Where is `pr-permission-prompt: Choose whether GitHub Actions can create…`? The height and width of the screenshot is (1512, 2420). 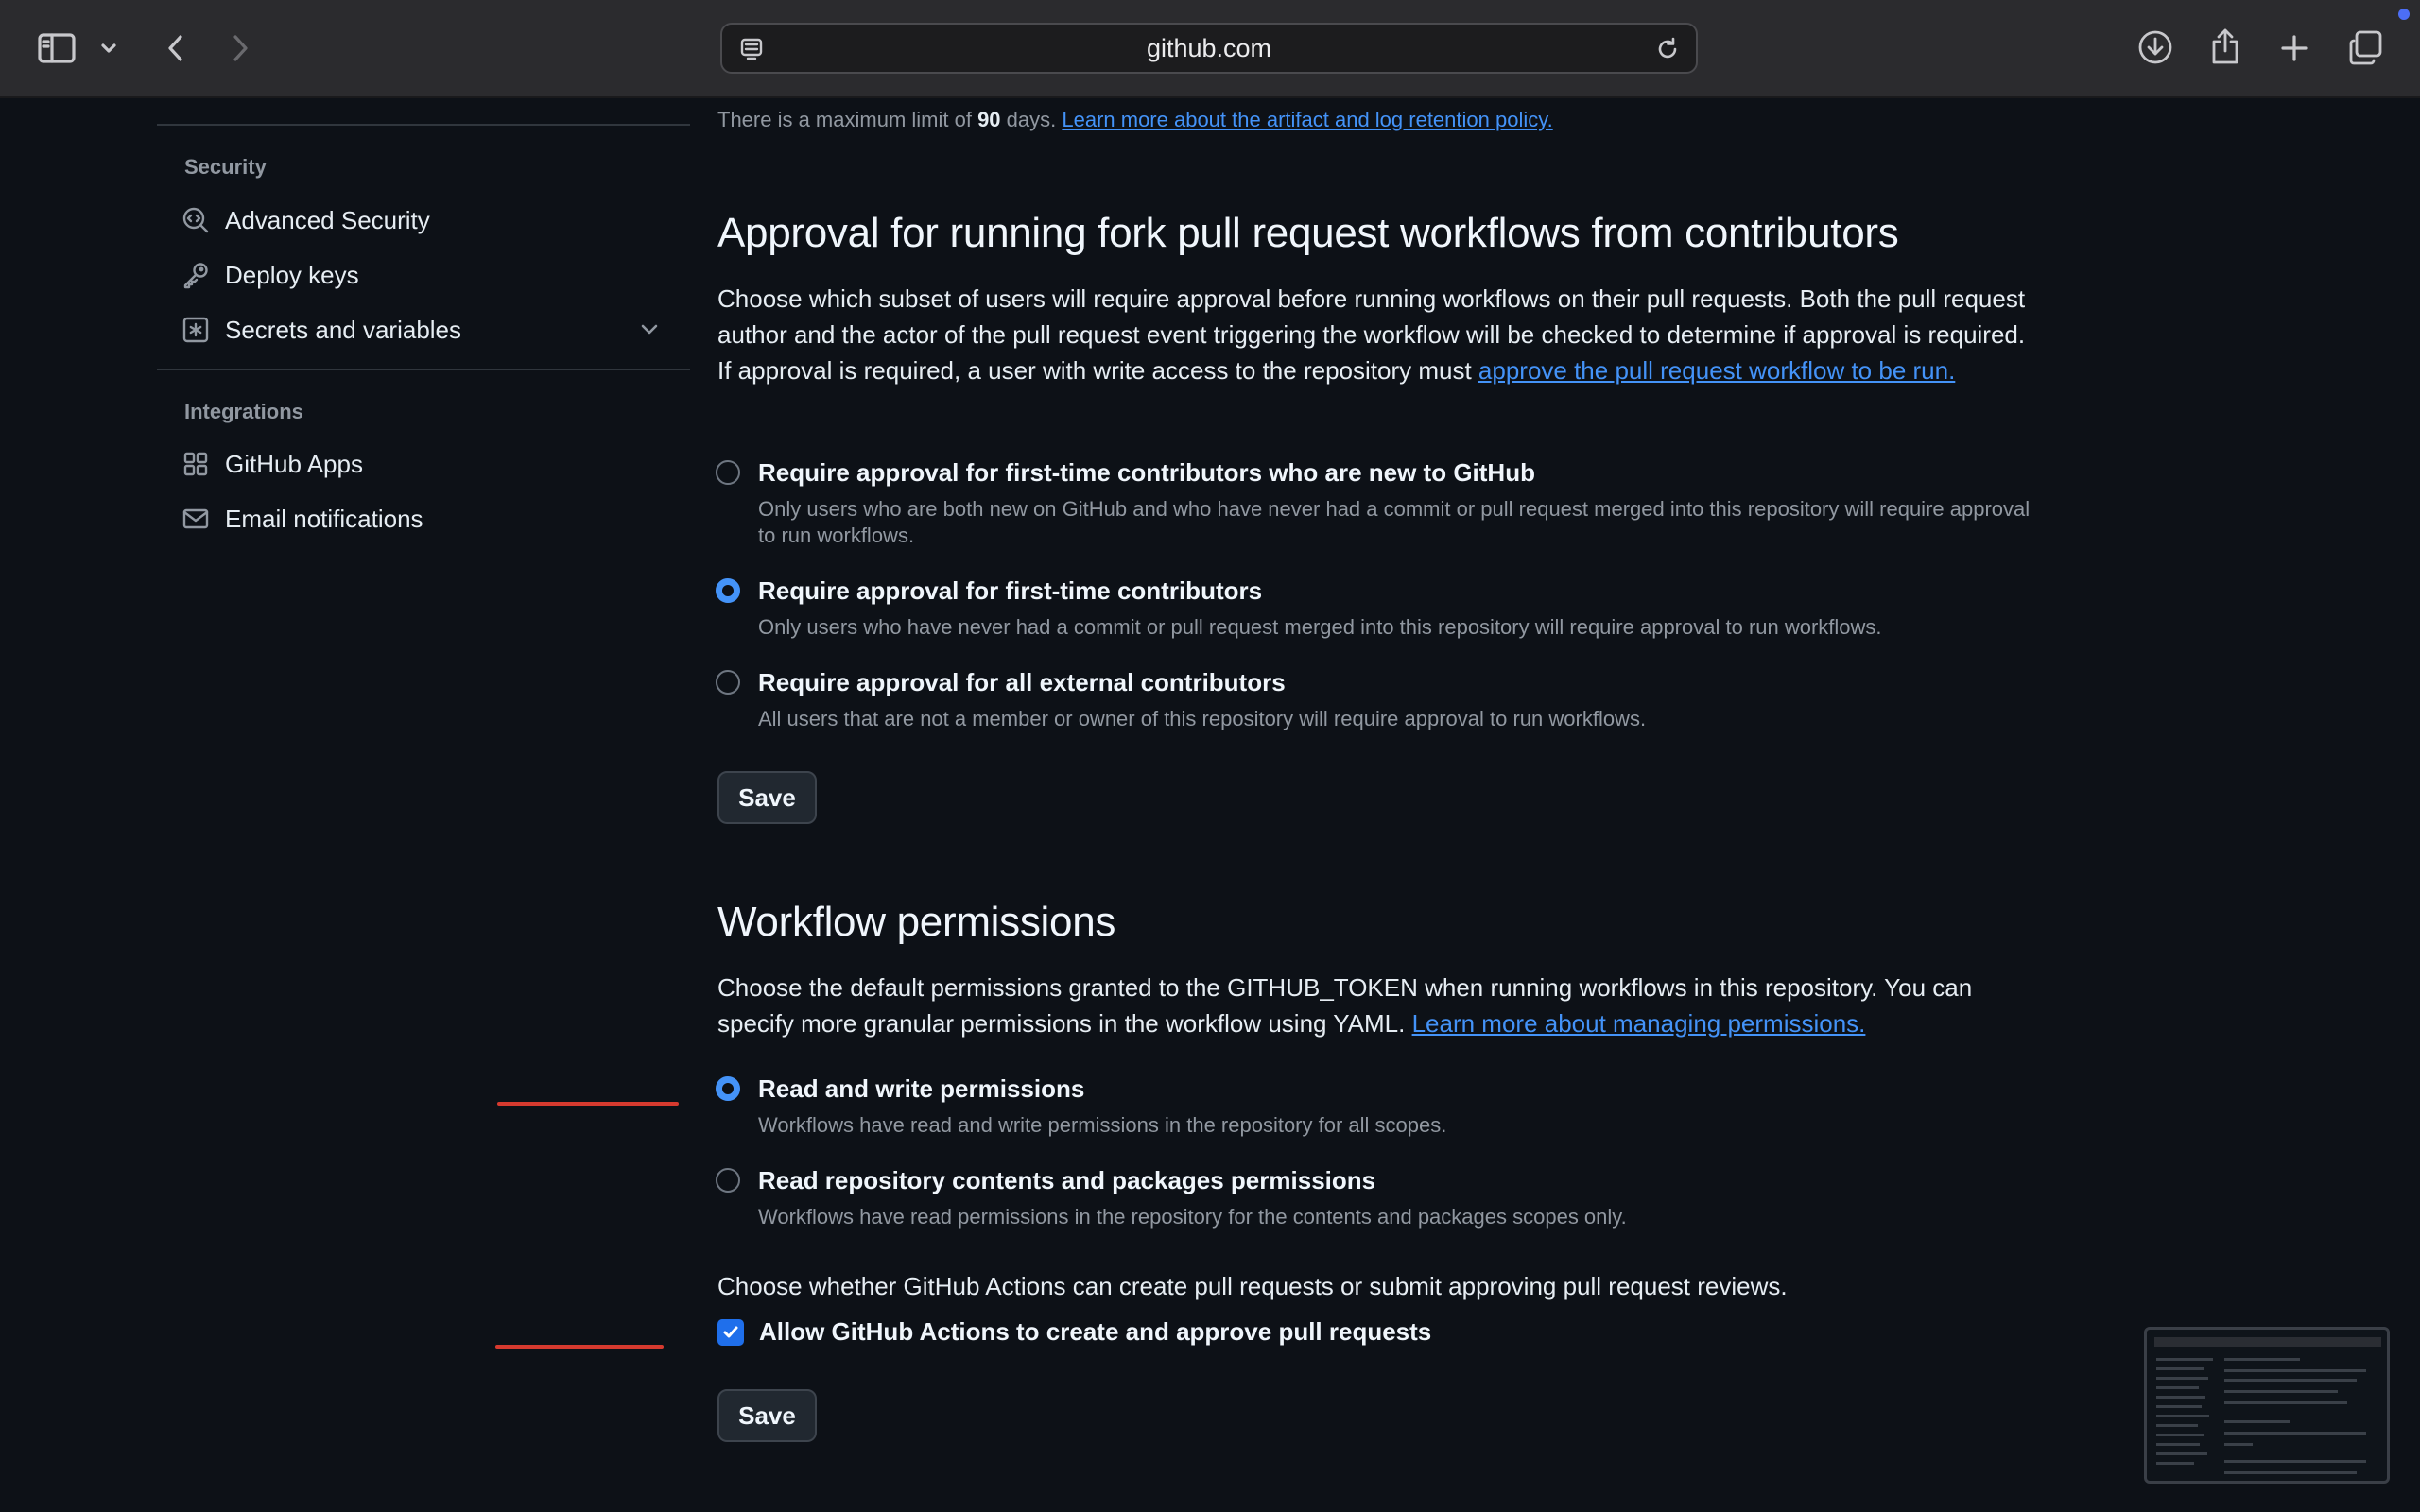
pr-permission-prompt: Choose whether GitHub Actions can create… is located at coordinates (1252, 1286).